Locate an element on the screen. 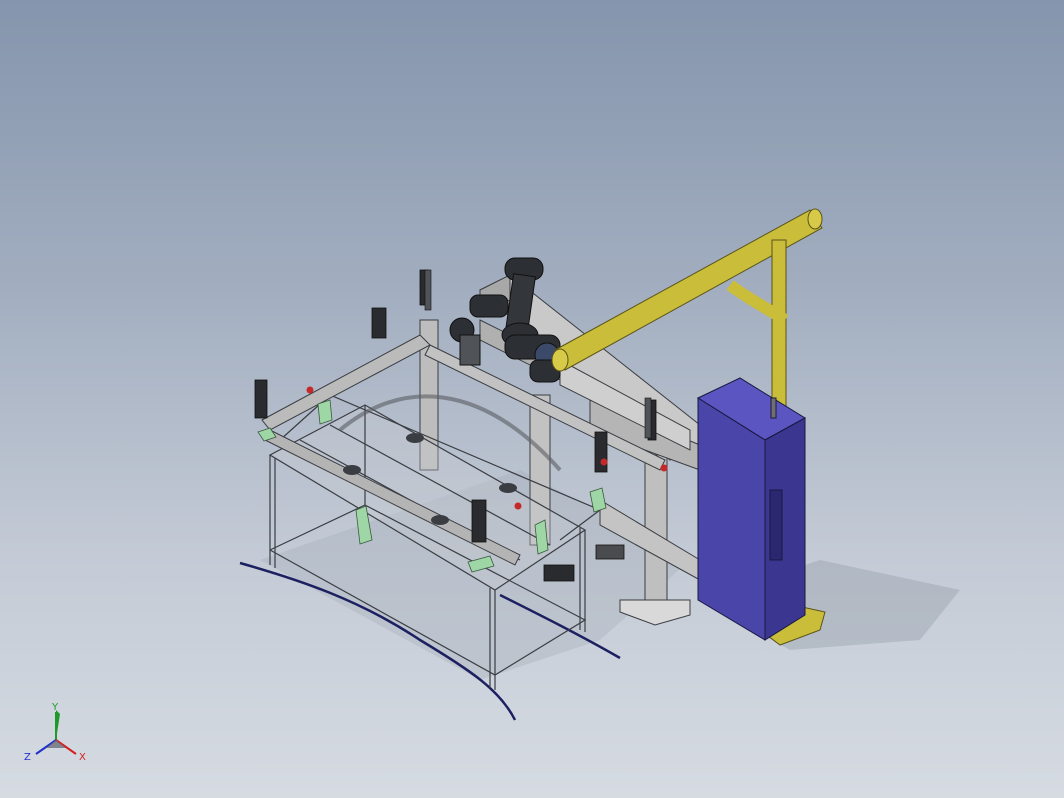 The height and width of the screenshot is (798, 1064). y-axis-label: Y is located at coordinates (55, 707).